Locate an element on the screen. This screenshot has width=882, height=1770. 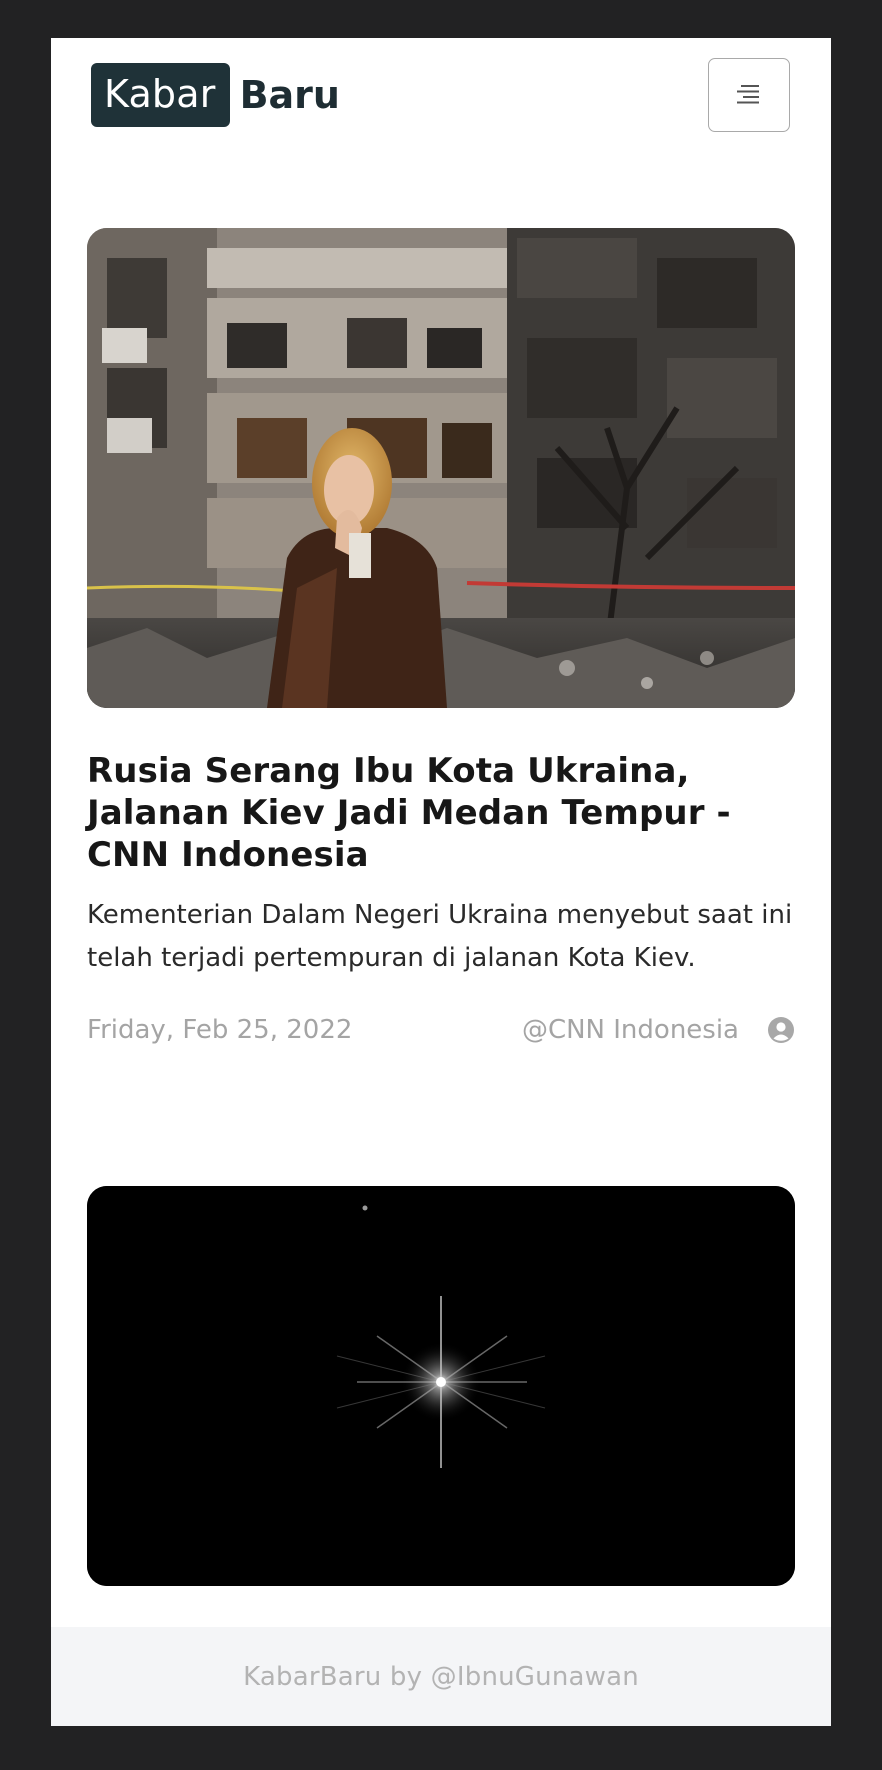
article-date: Friday, Feb 25, 2022 is located at coordinates (220, 1030).